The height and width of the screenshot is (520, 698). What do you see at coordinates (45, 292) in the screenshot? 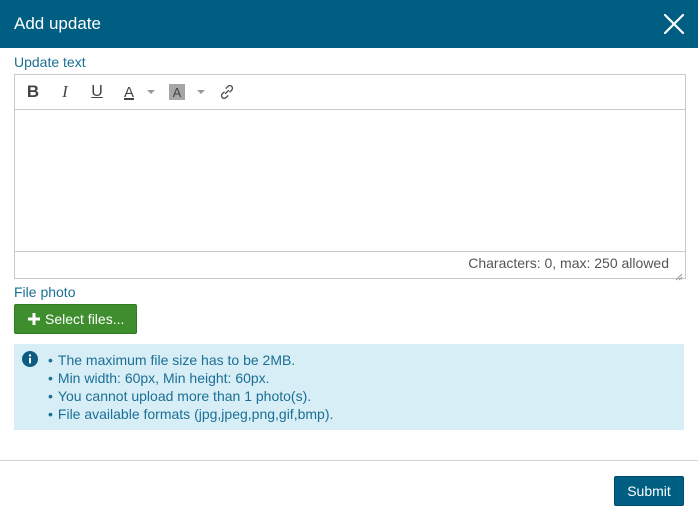
I see `file-photo-label: File photo` at bounding box center [45, 292].